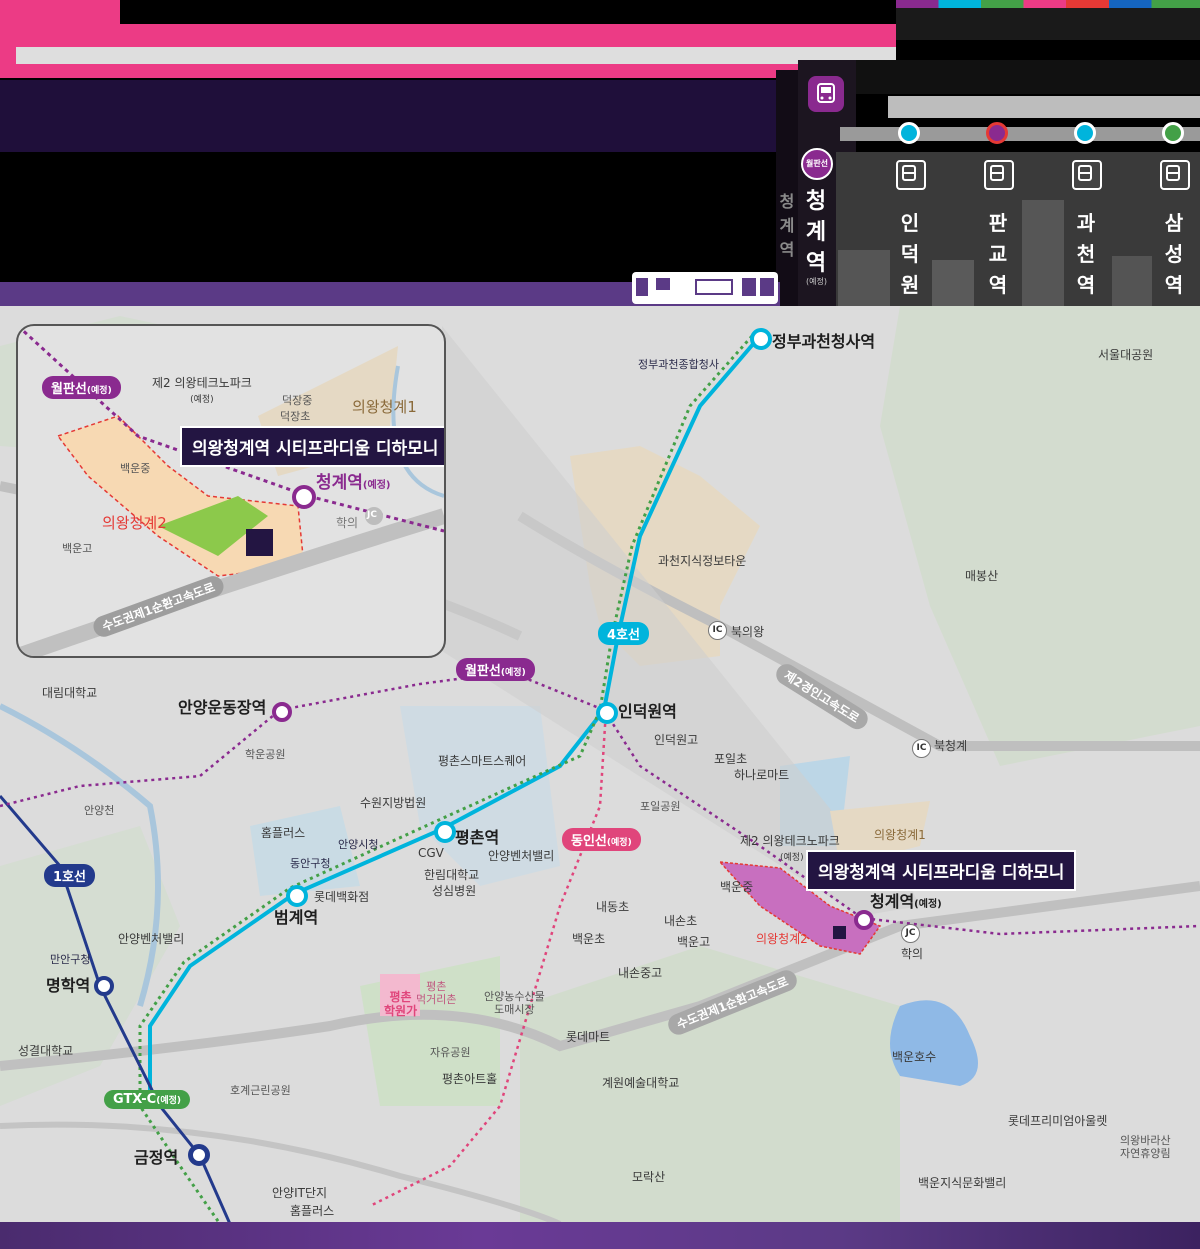 The width and height of the screenshot is (1200, 1249). Describe the element at coordinates (824, 341) in the screenshot. I see `station-label: 정부과천청사역` at that location.